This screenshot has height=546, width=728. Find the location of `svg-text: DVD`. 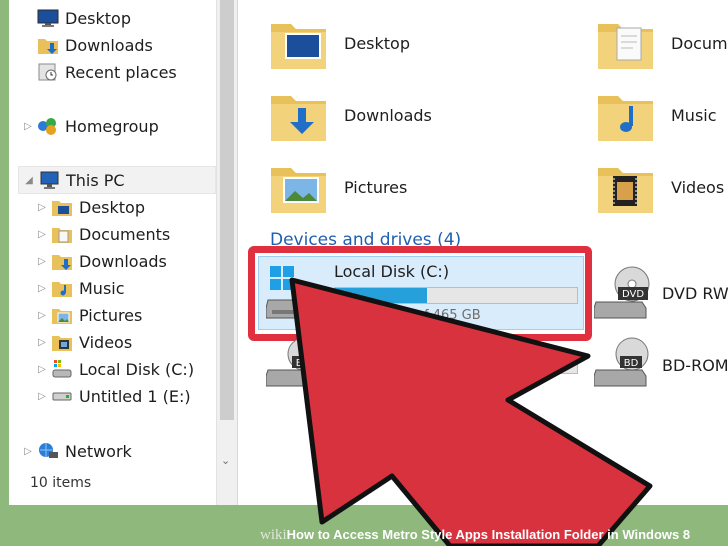

svg-text: DVD is located at coordinates (633, 294).